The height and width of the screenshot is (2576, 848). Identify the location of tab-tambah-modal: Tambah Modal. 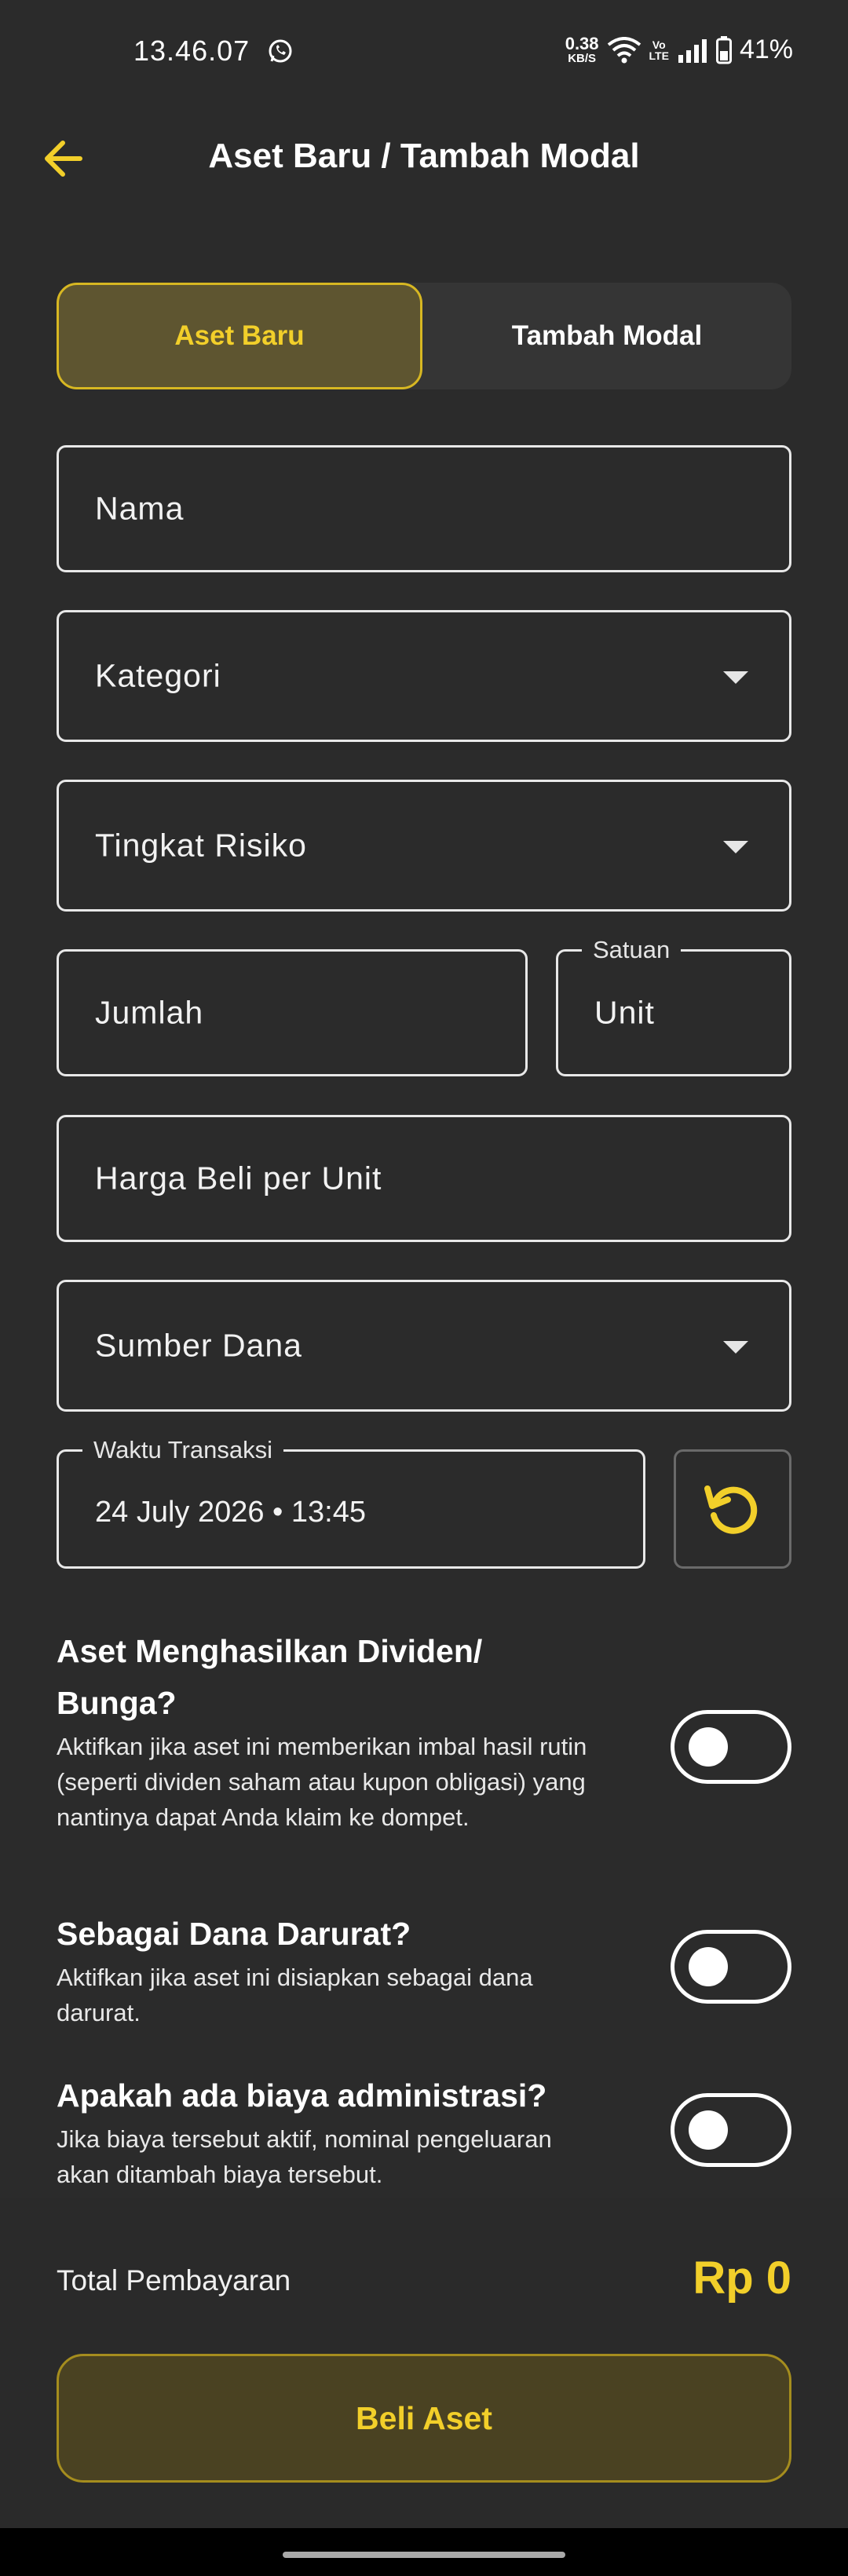
(606, 336).